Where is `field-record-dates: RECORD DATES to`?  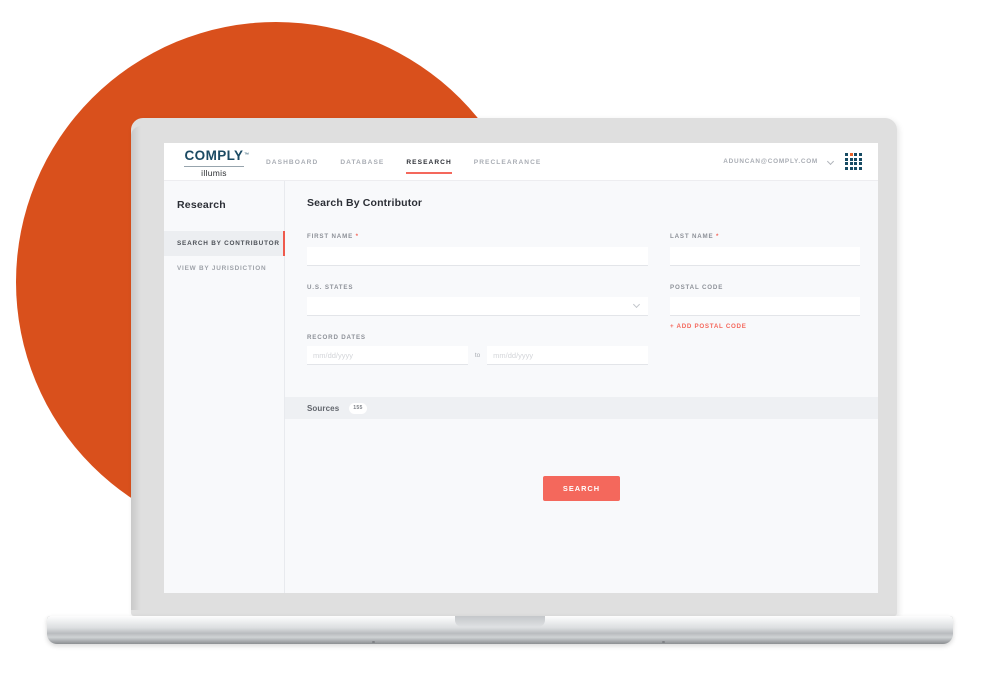
field-record-dates: RECORD DATES to is located at coordinates (477, 349).